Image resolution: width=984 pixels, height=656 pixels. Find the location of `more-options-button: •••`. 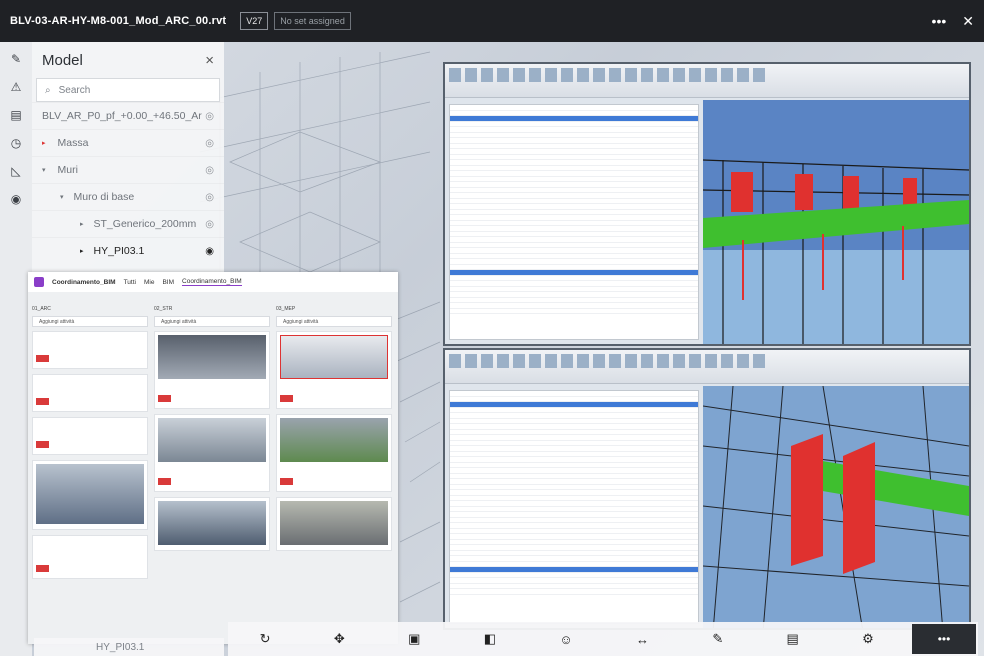

more-options-button: ••• is located at coordinates (944, 639).